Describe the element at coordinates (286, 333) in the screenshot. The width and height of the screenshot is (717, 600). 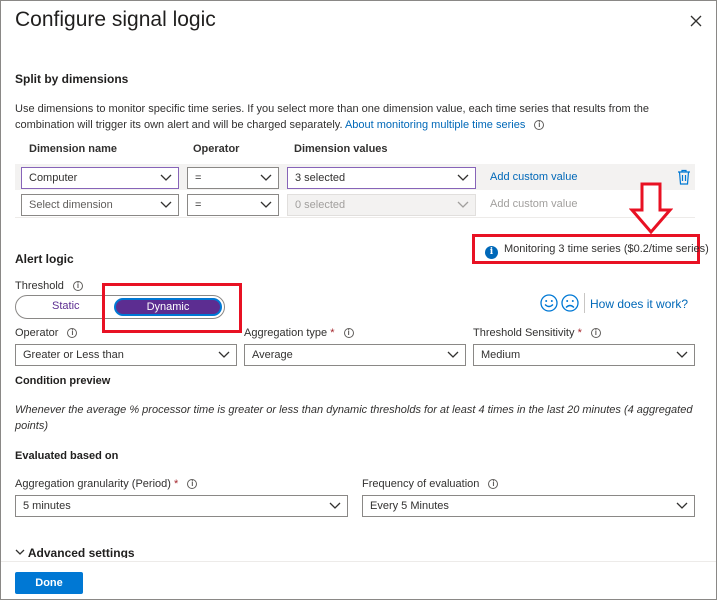
I see `aggregation-type-label-text: Aggregation type` at that location.